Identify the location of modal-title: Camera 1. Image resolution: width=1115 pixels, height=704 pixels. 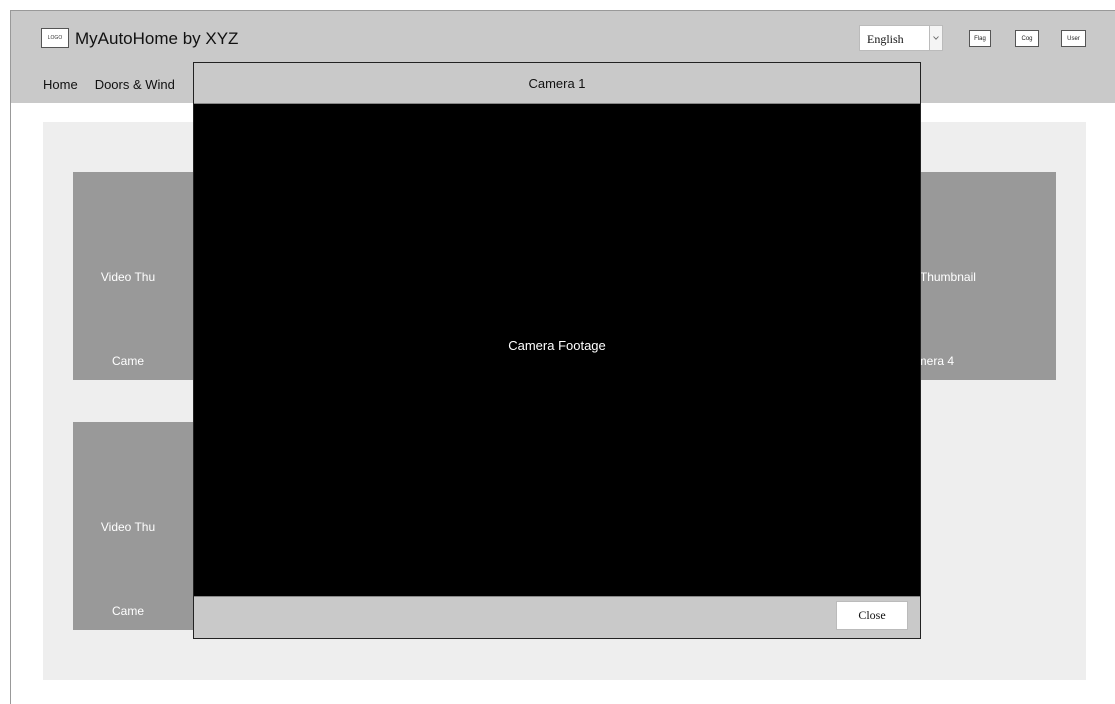
(557, 83).